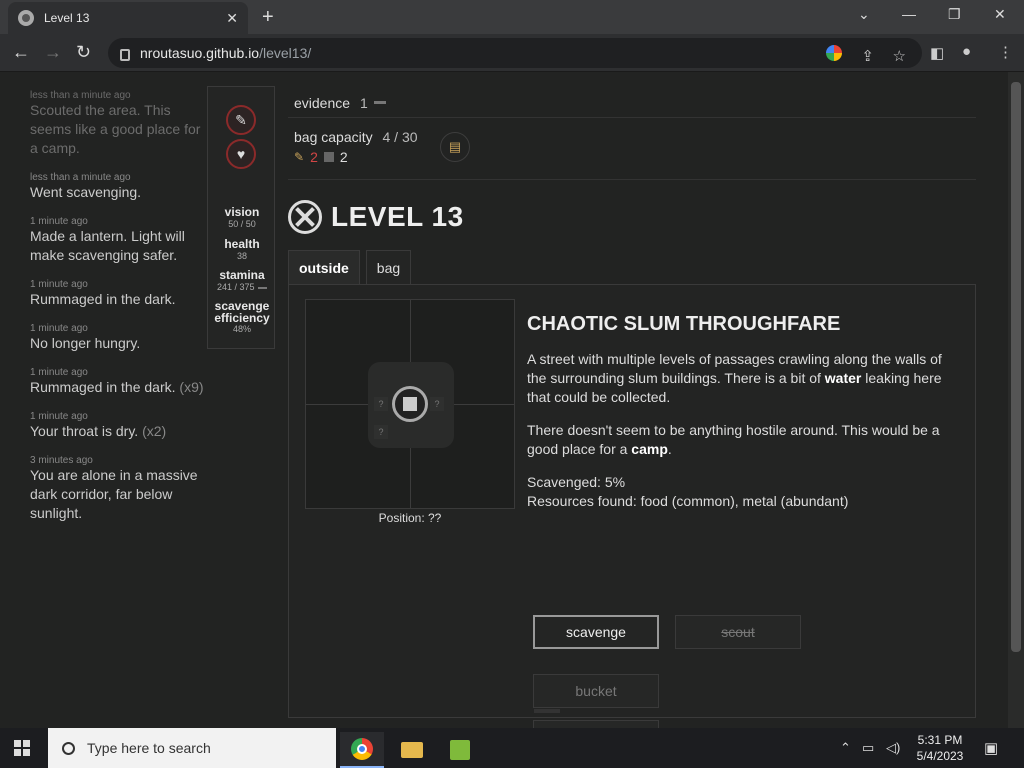 Image resolution: width=1024 pixels, height=768 pixels. What do you see at coordinates (515, 53) in the screenshot?
I see `address-bar: nroutasuo.github.io/level13/ ⇪ ☆` at bounding box center [515, 53].